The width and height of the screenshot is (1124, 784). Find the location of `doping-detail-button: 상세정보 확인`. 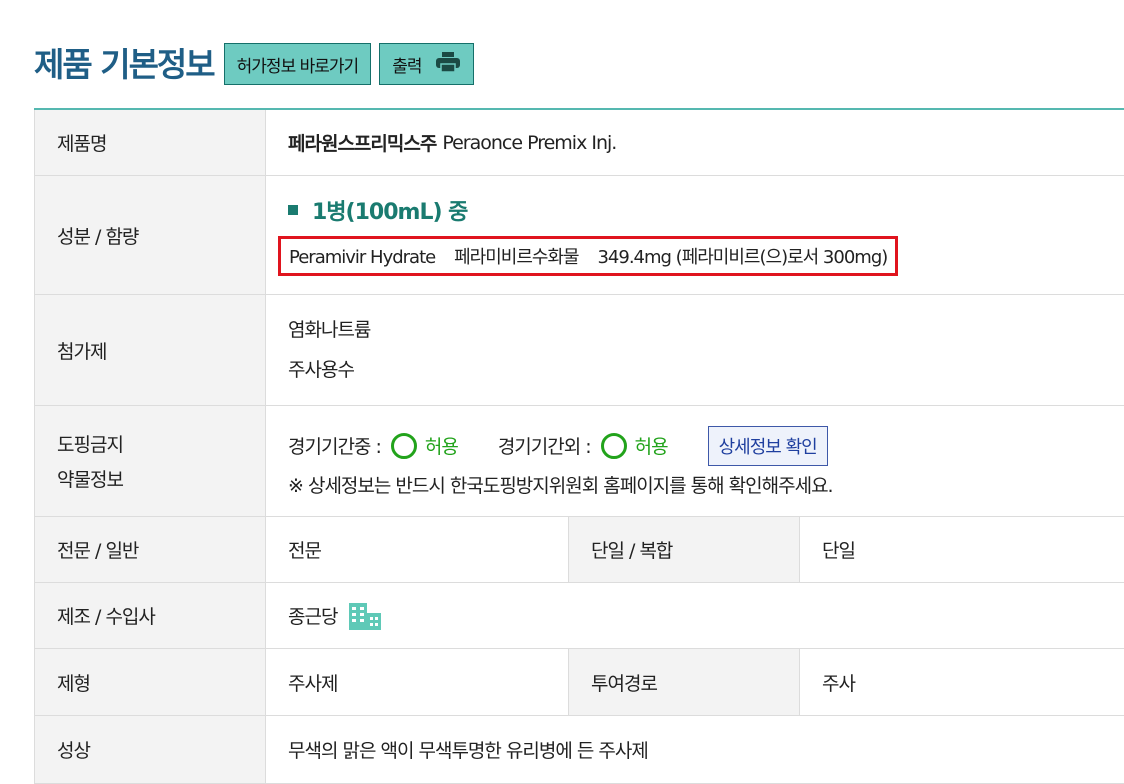

doping-detail-button: 상세정보 확인 is located at coordinates (767, 445).